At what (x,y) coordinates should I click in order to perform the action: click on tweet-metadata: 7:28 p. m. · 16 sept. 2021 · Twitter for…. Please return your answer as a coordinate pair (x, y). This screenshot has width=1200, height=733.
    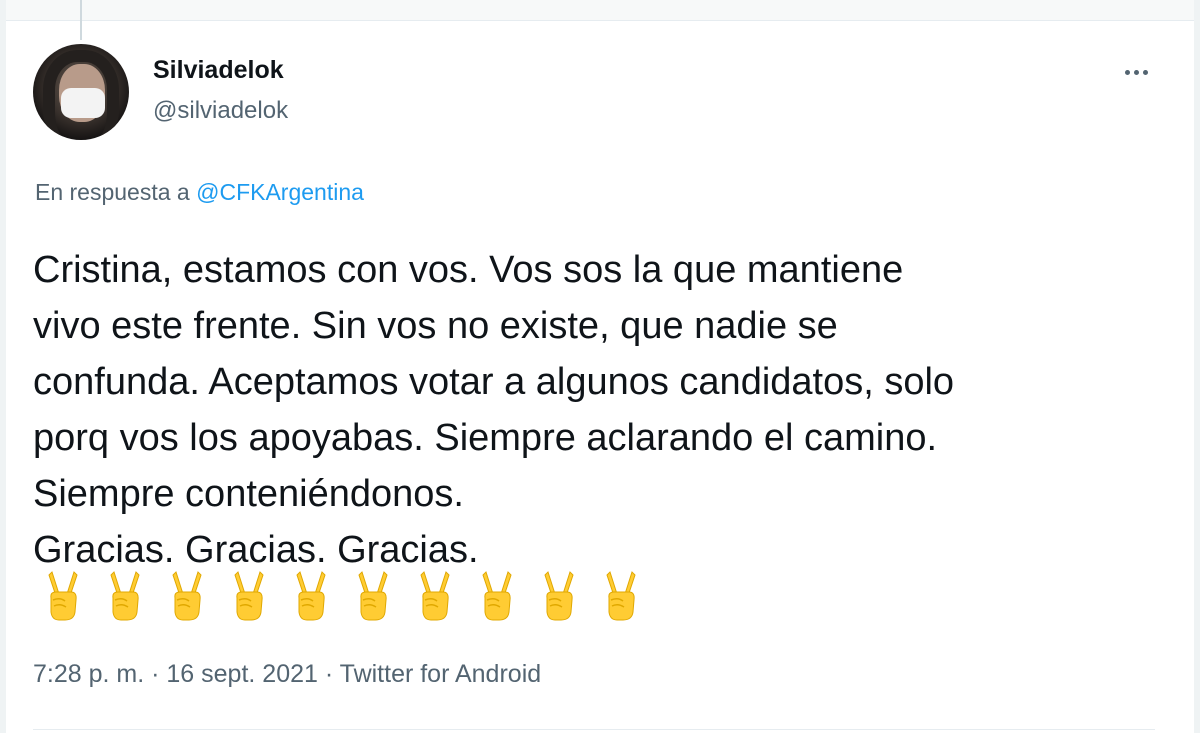
    Looking at the image, I should click on (287, 674).